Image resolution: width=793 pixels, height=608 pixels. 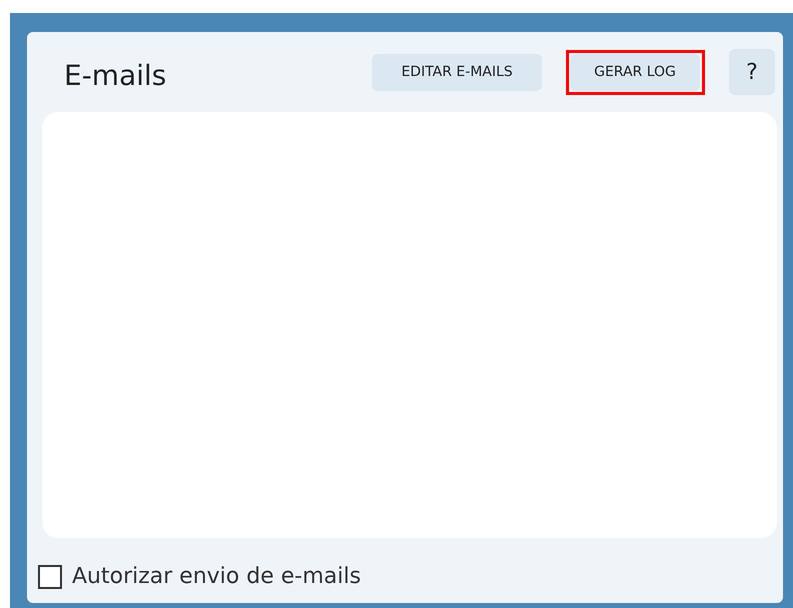 I want to click on checkbox-label: Autorizar envio de e-mails, so click(x=216, y=577).